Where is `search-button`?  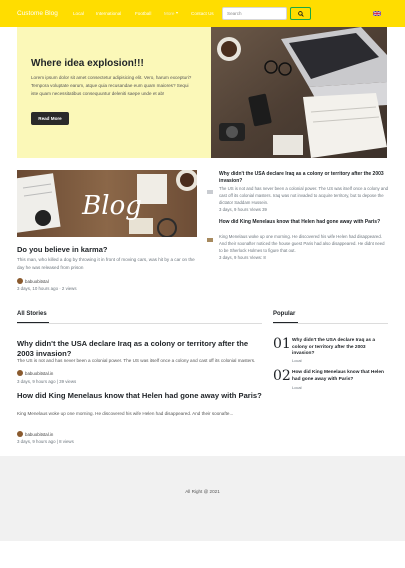
search-button is located at coordinates (300, 13).